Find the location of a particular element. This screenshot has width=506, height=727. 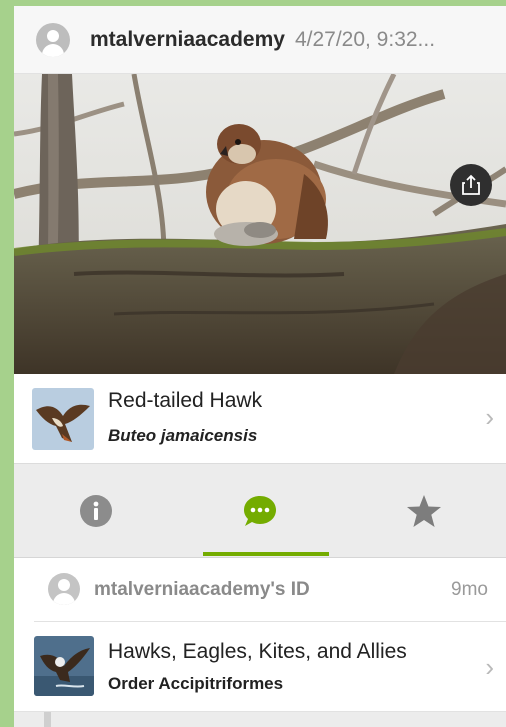

taxon-thumbnail is located at coordinates (63, 419).